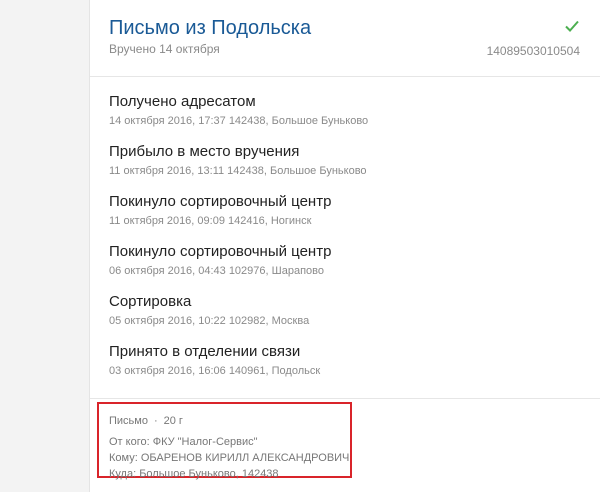  I want to click on event-title: Получено адресатом, so click(182, 101).